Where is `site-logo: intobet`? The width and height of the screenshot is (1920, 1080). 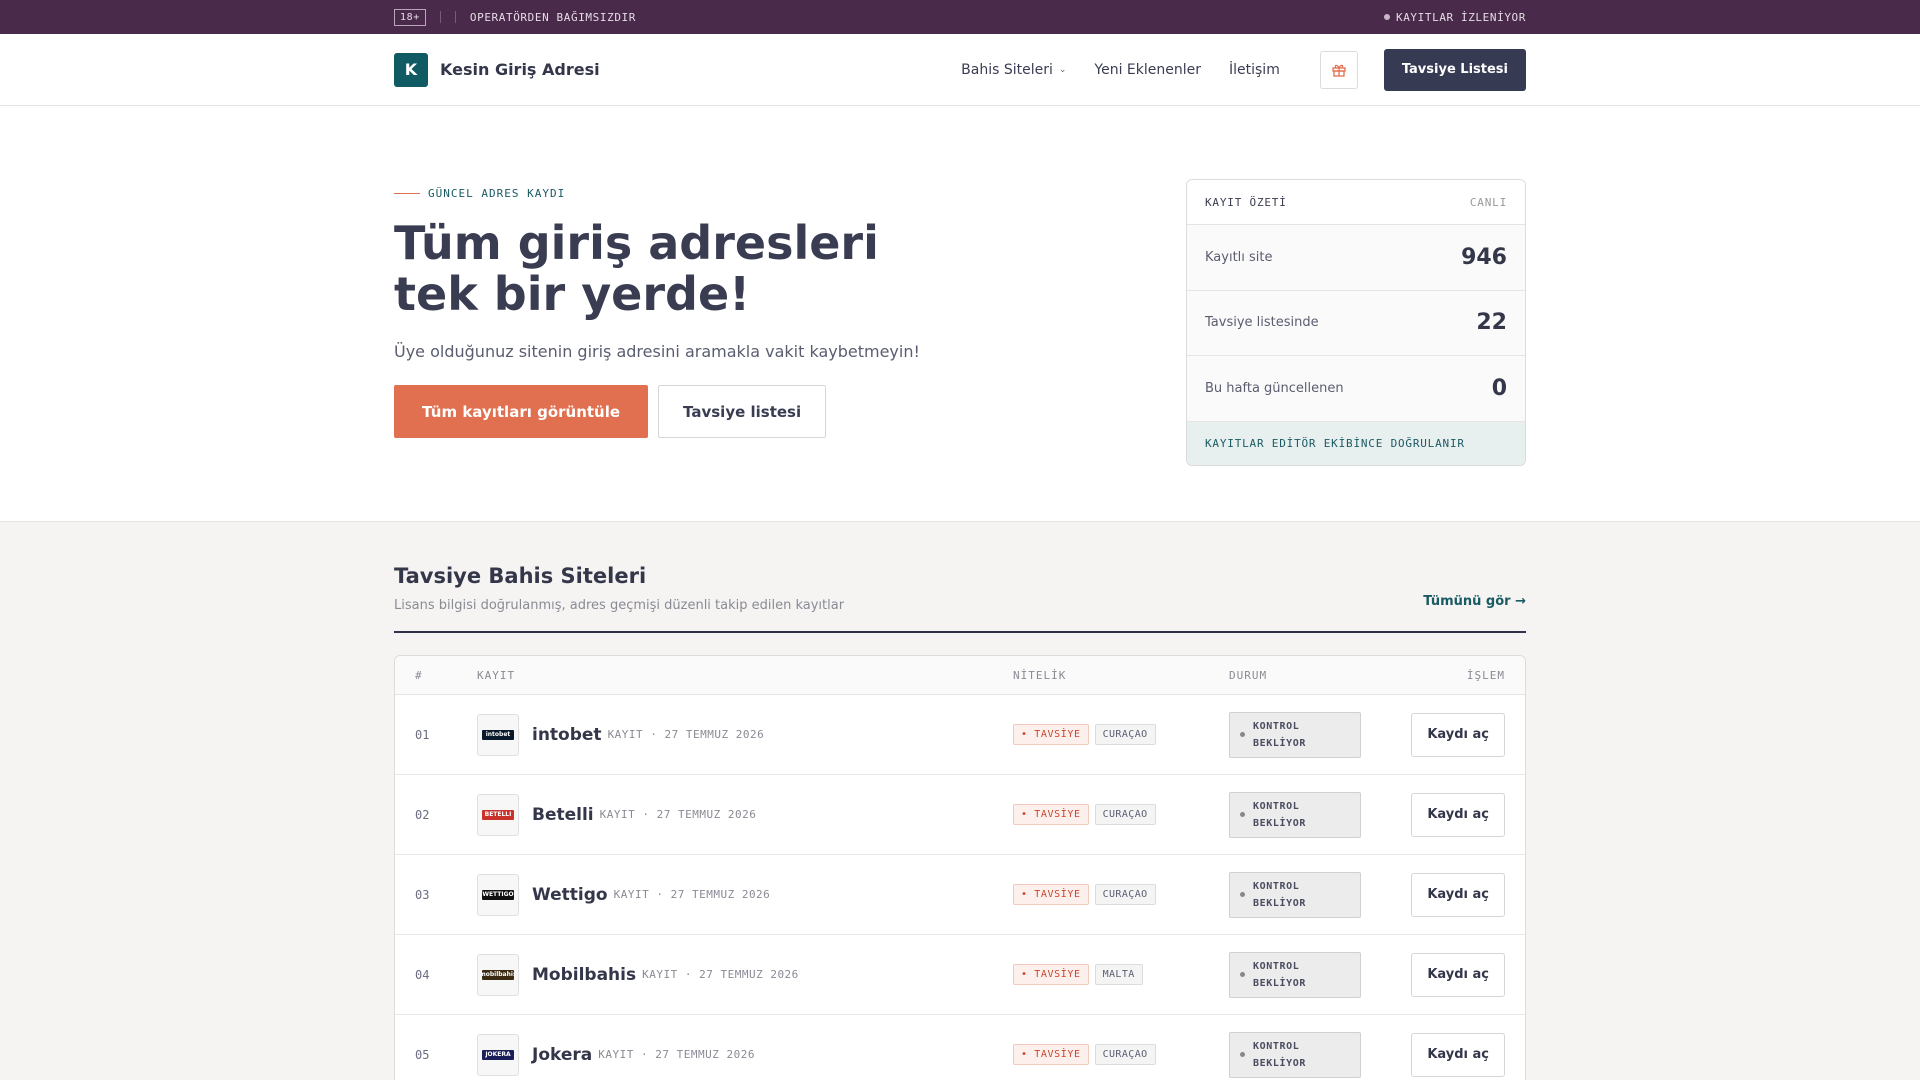 site-logo: intobet is located at coordinates (498, 734).